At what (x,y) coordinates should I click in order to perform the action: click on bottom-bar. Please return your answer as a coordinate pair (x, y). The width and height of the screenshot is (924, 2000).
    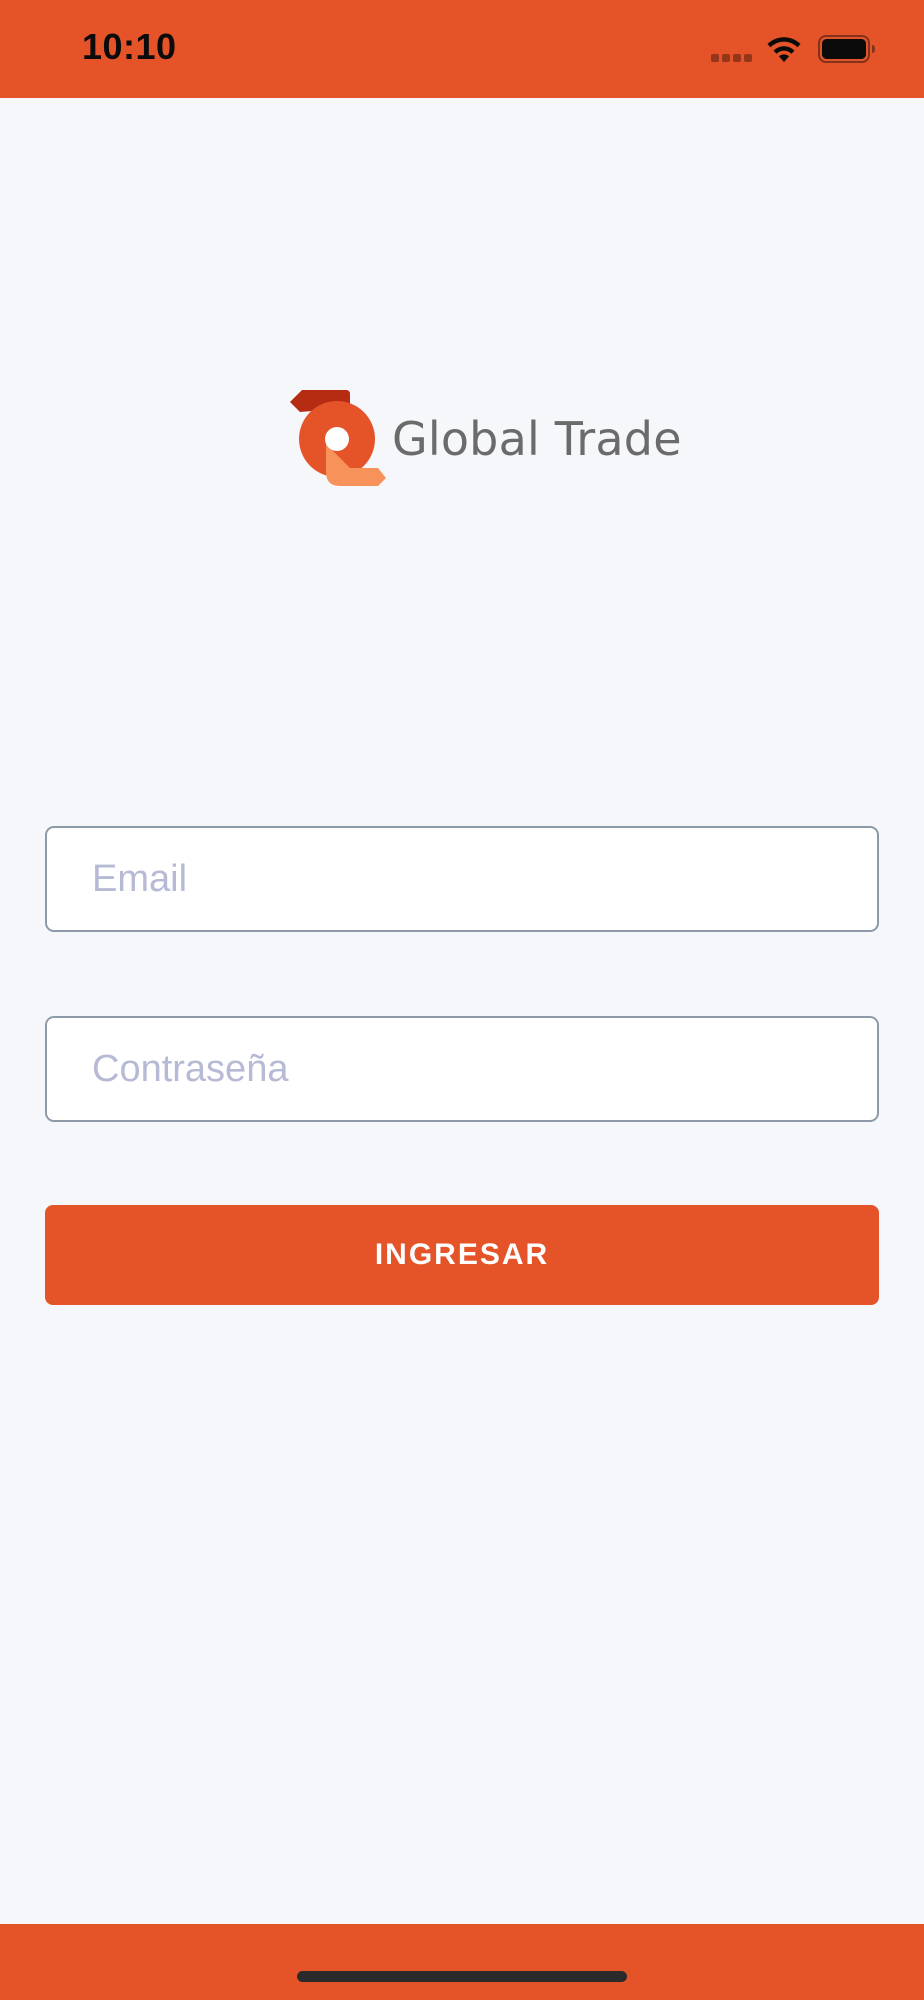
    Looking at the image, I should click on (462, 1962).